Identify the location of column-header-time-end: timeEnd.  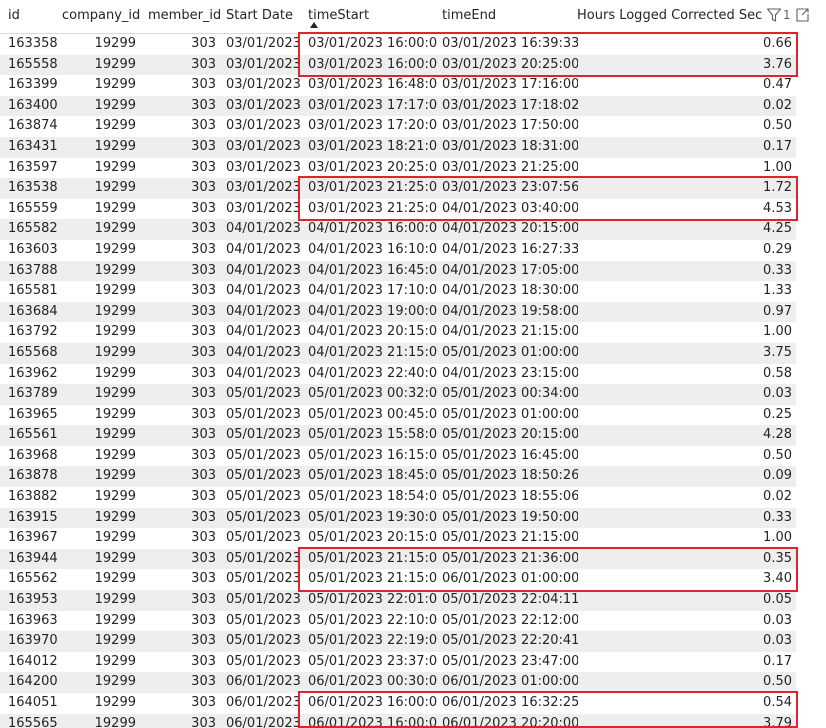
(507, 16).